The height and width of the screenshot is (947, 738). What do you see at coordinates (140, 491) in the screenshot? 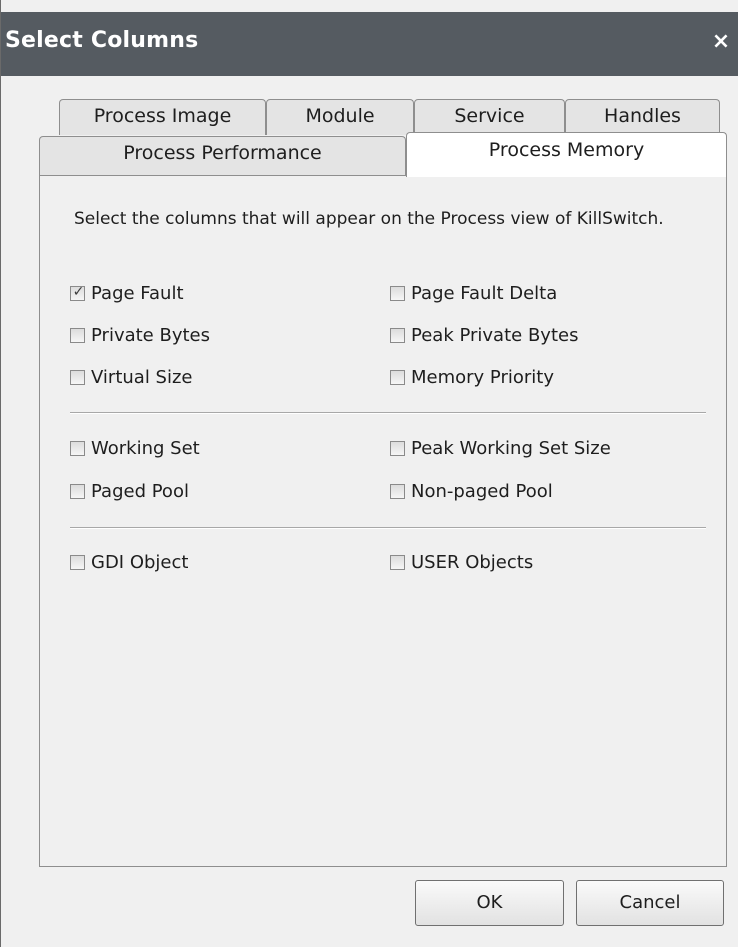
I see `checkbox-label: Paged Pool` at bounding box center [140, 491].